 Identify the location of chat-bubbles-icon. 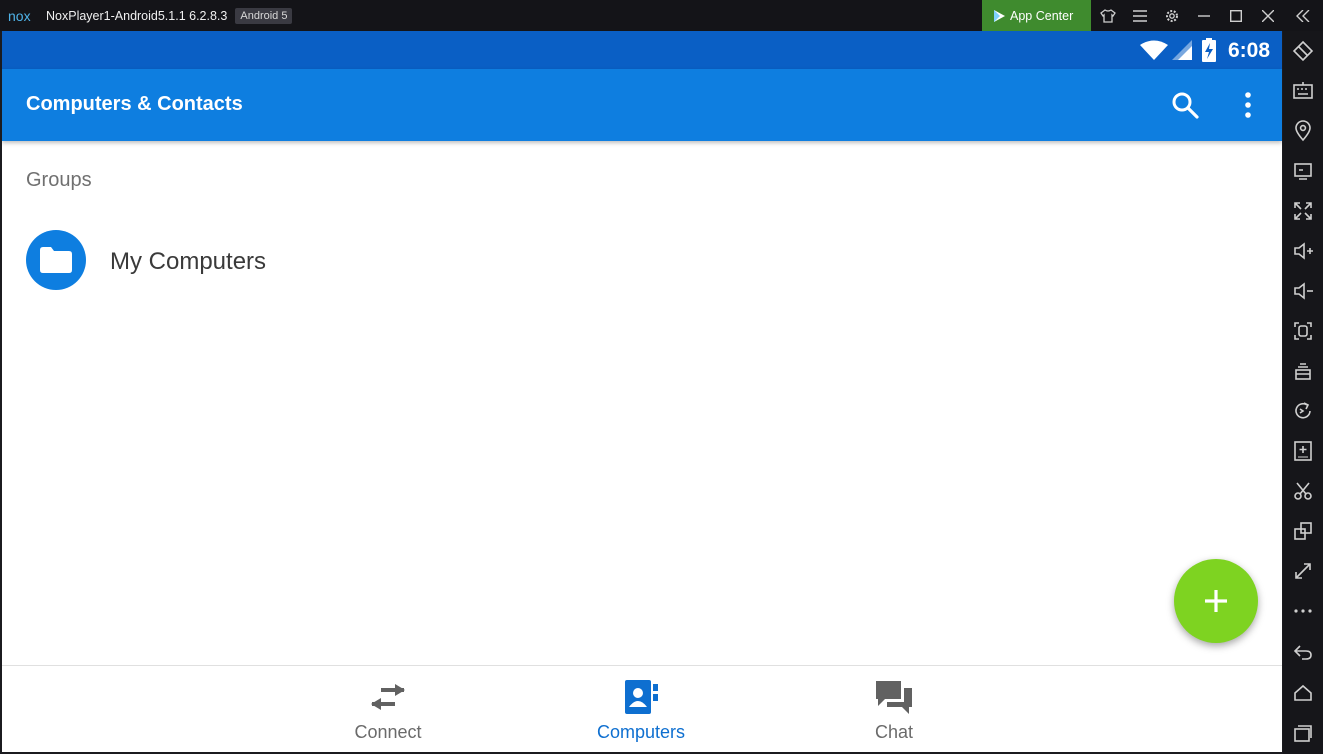
(894, 697).